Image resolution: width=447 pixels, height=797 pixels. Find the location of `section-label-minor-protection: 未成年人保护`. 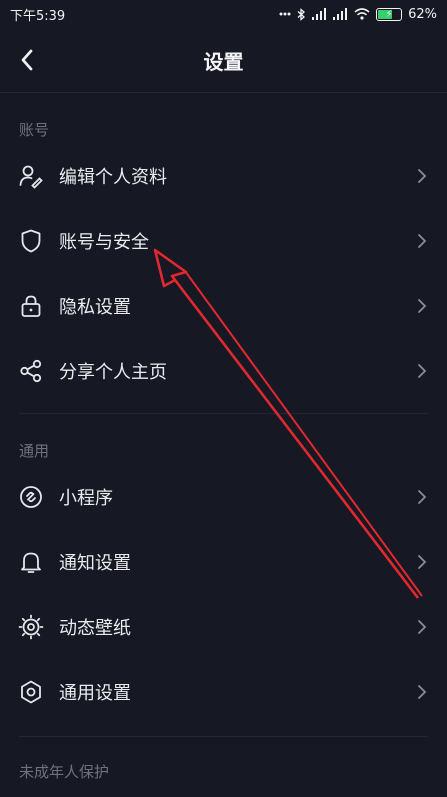

section-label-minor-protection: 未成年人保护 is located at coordinates (64, 772).